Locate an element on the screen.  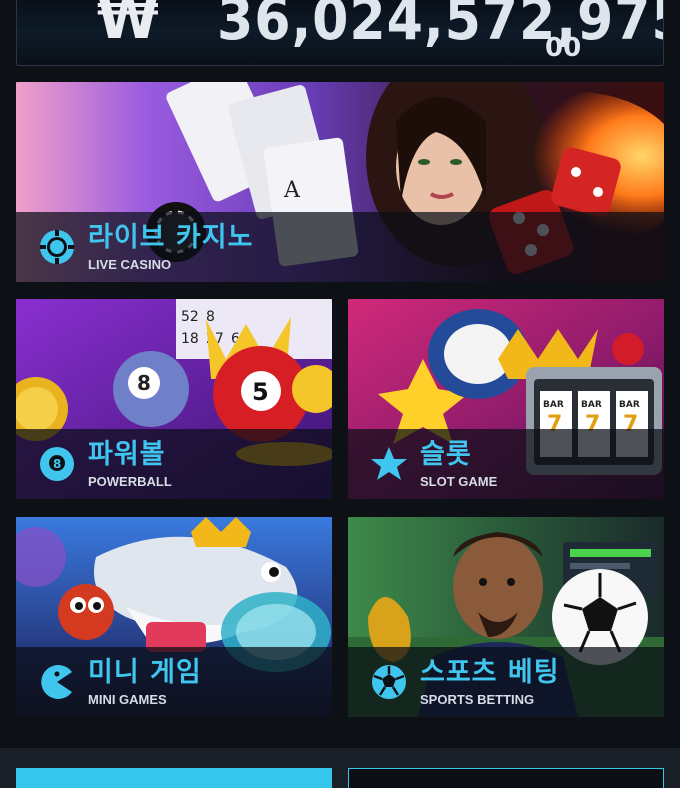
game-title-en: POWERBALL is located at coordinates (130, 481).